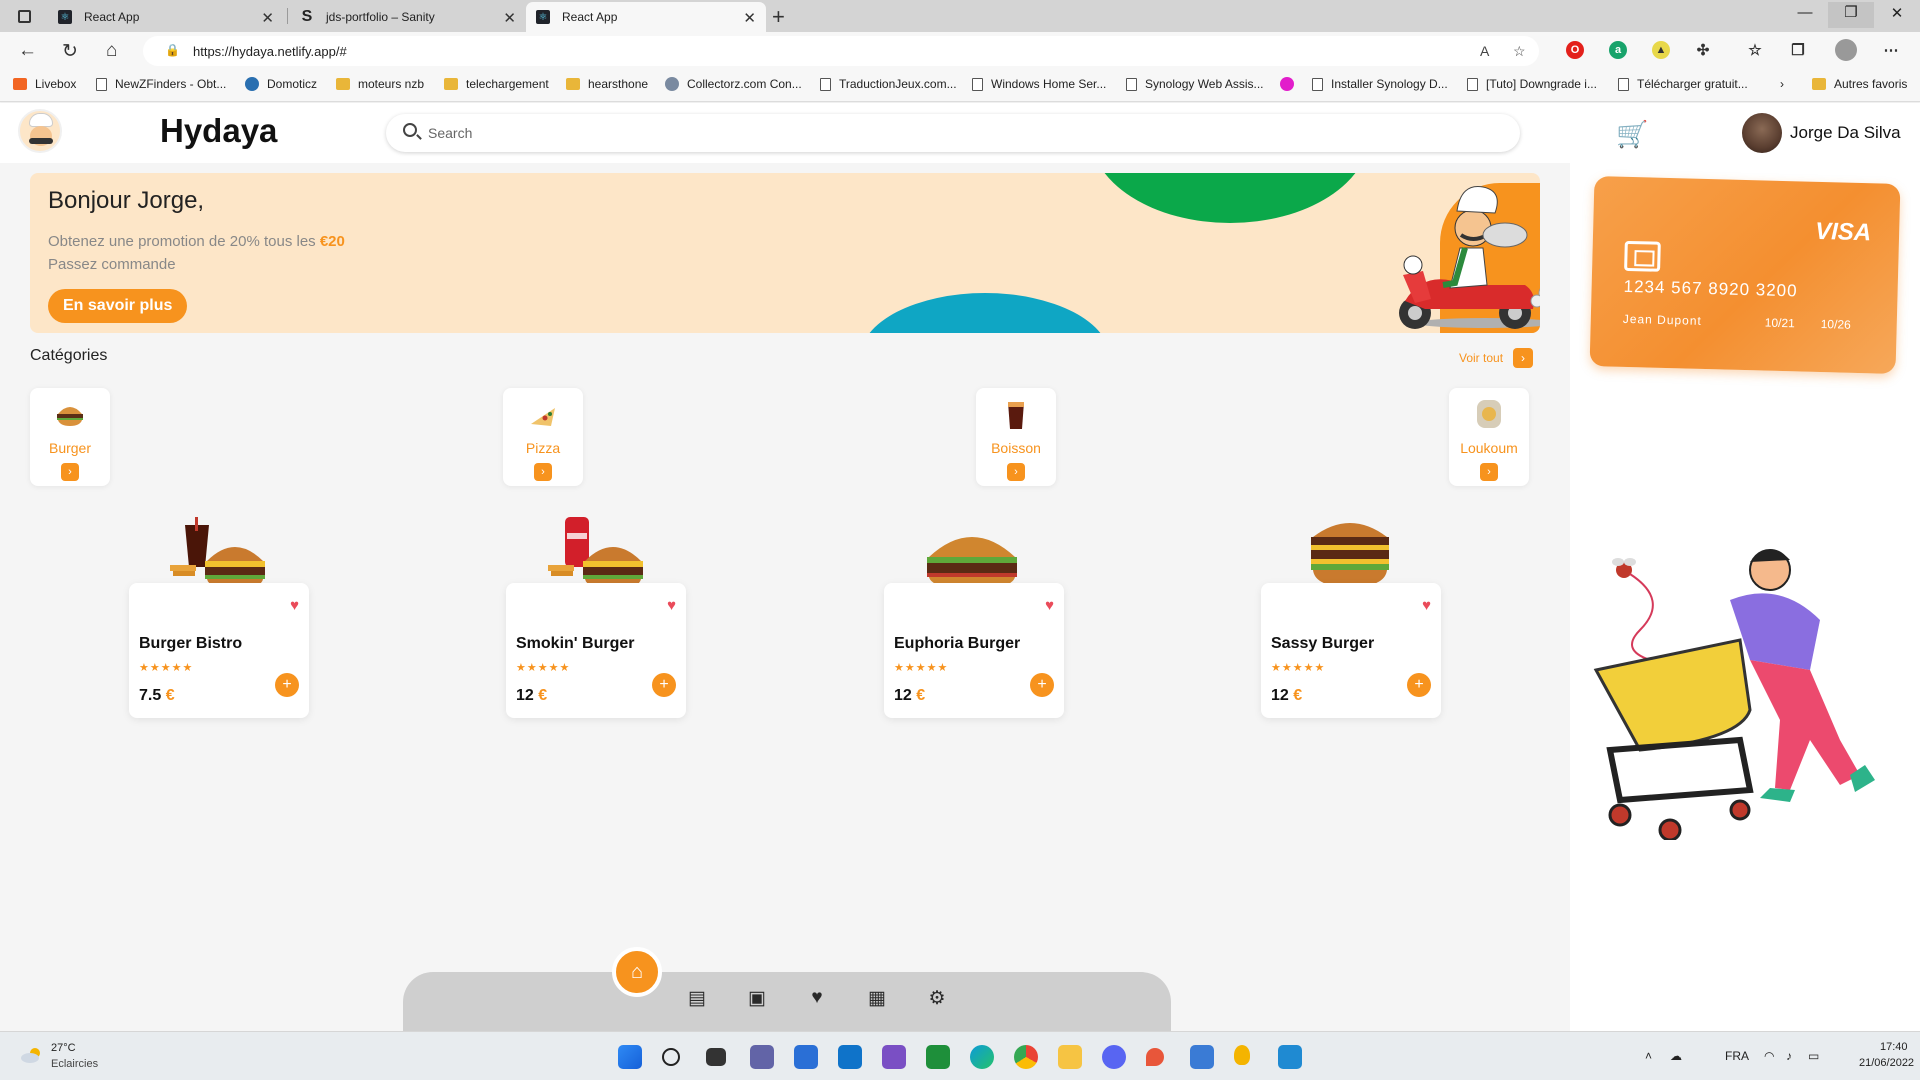  What do you see at coordinates (1897, 13) in the screenshot?
I see `window-close-icon: ✕` at bounding box center [1897, 13].